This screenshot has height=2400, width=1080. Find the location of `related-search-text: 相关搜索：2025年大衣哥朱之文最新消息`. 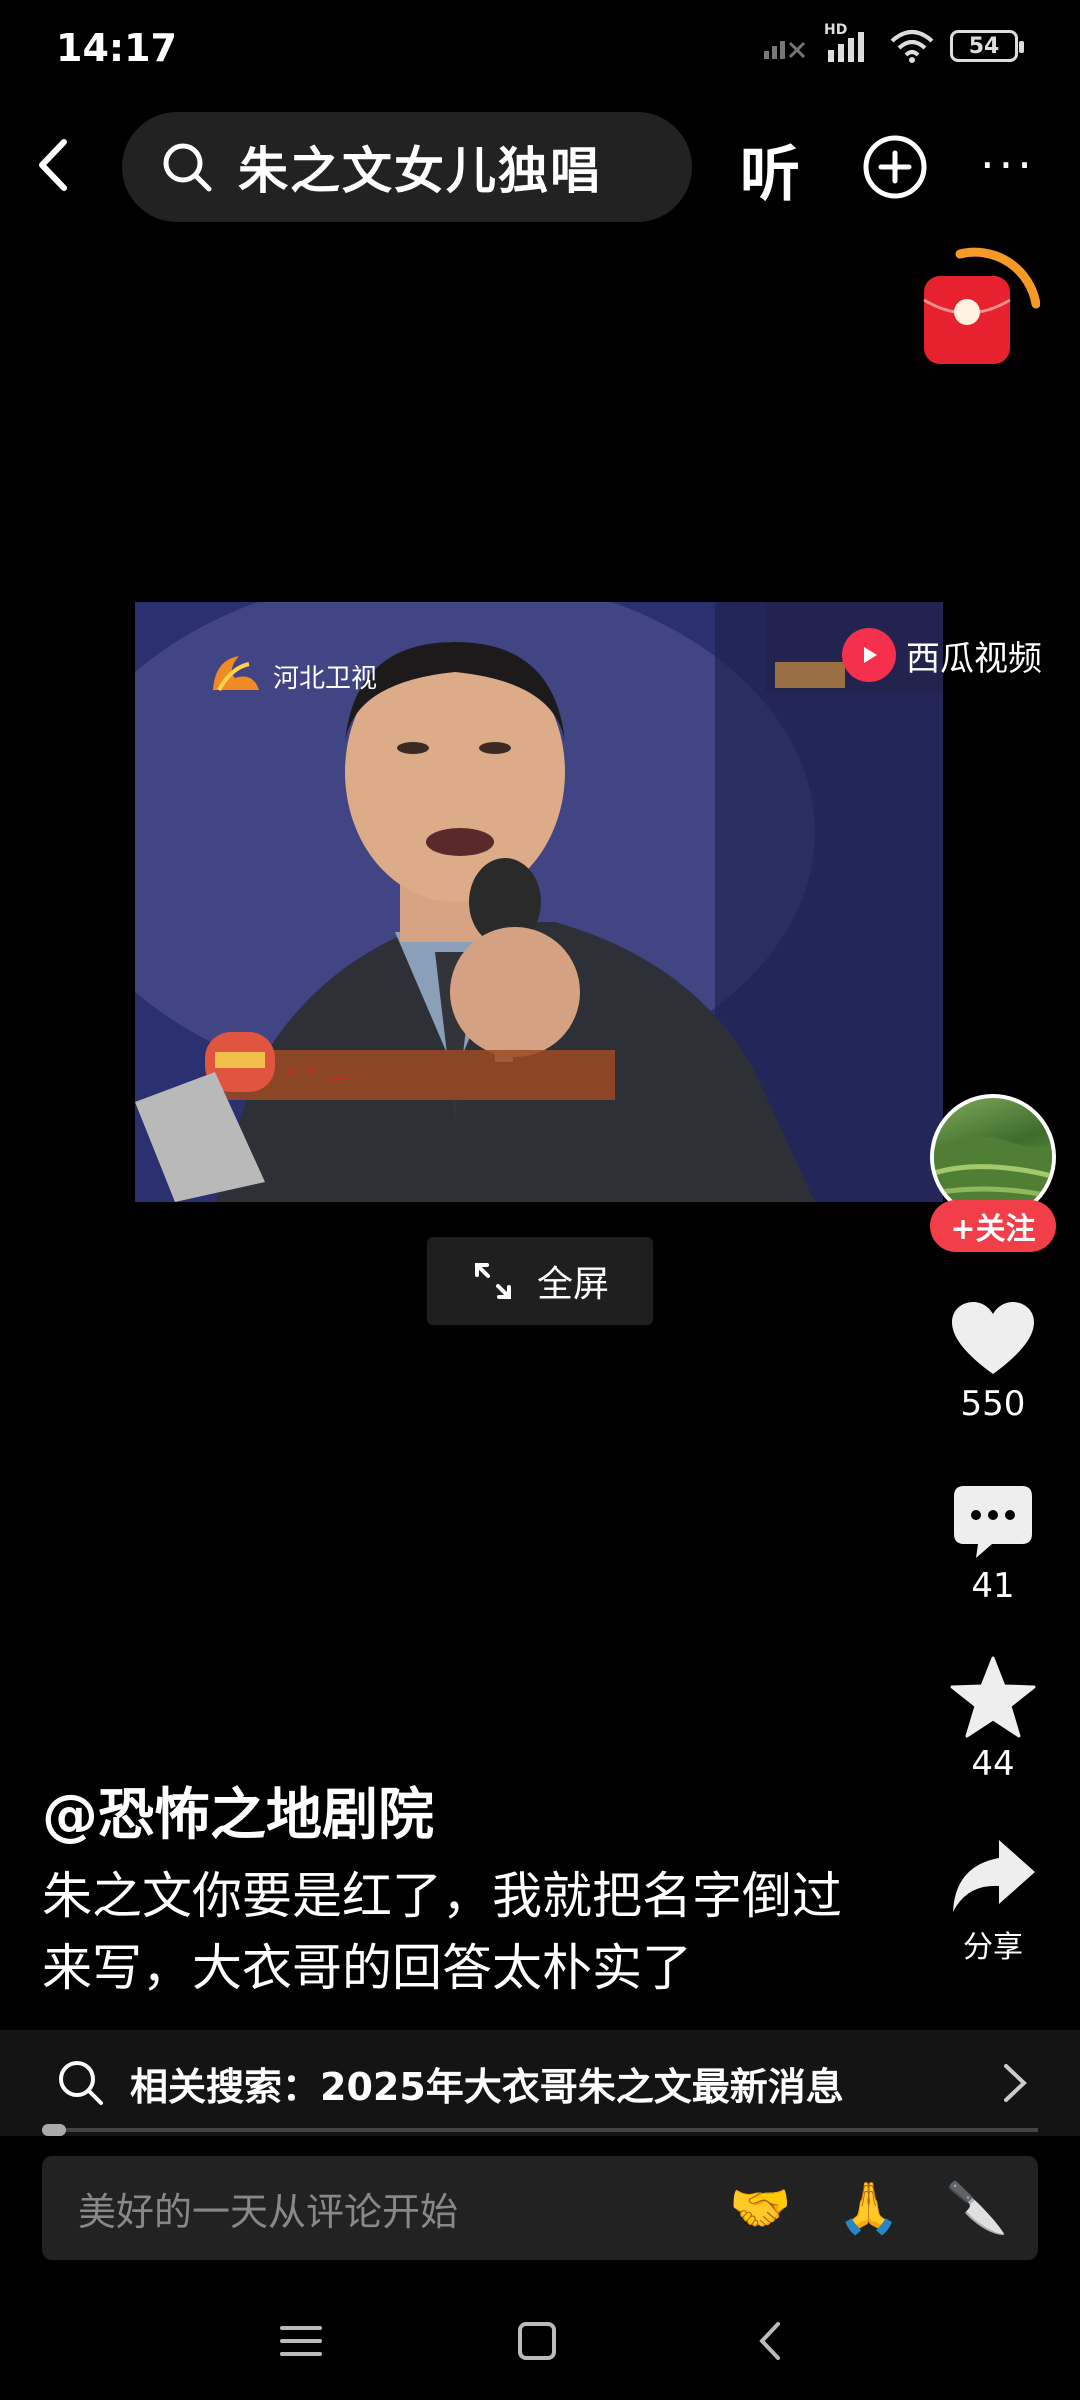

related-search-text: 相关搜索：2025年大衣哥朱之文最新消息 is located at coordinates (487, 2086).